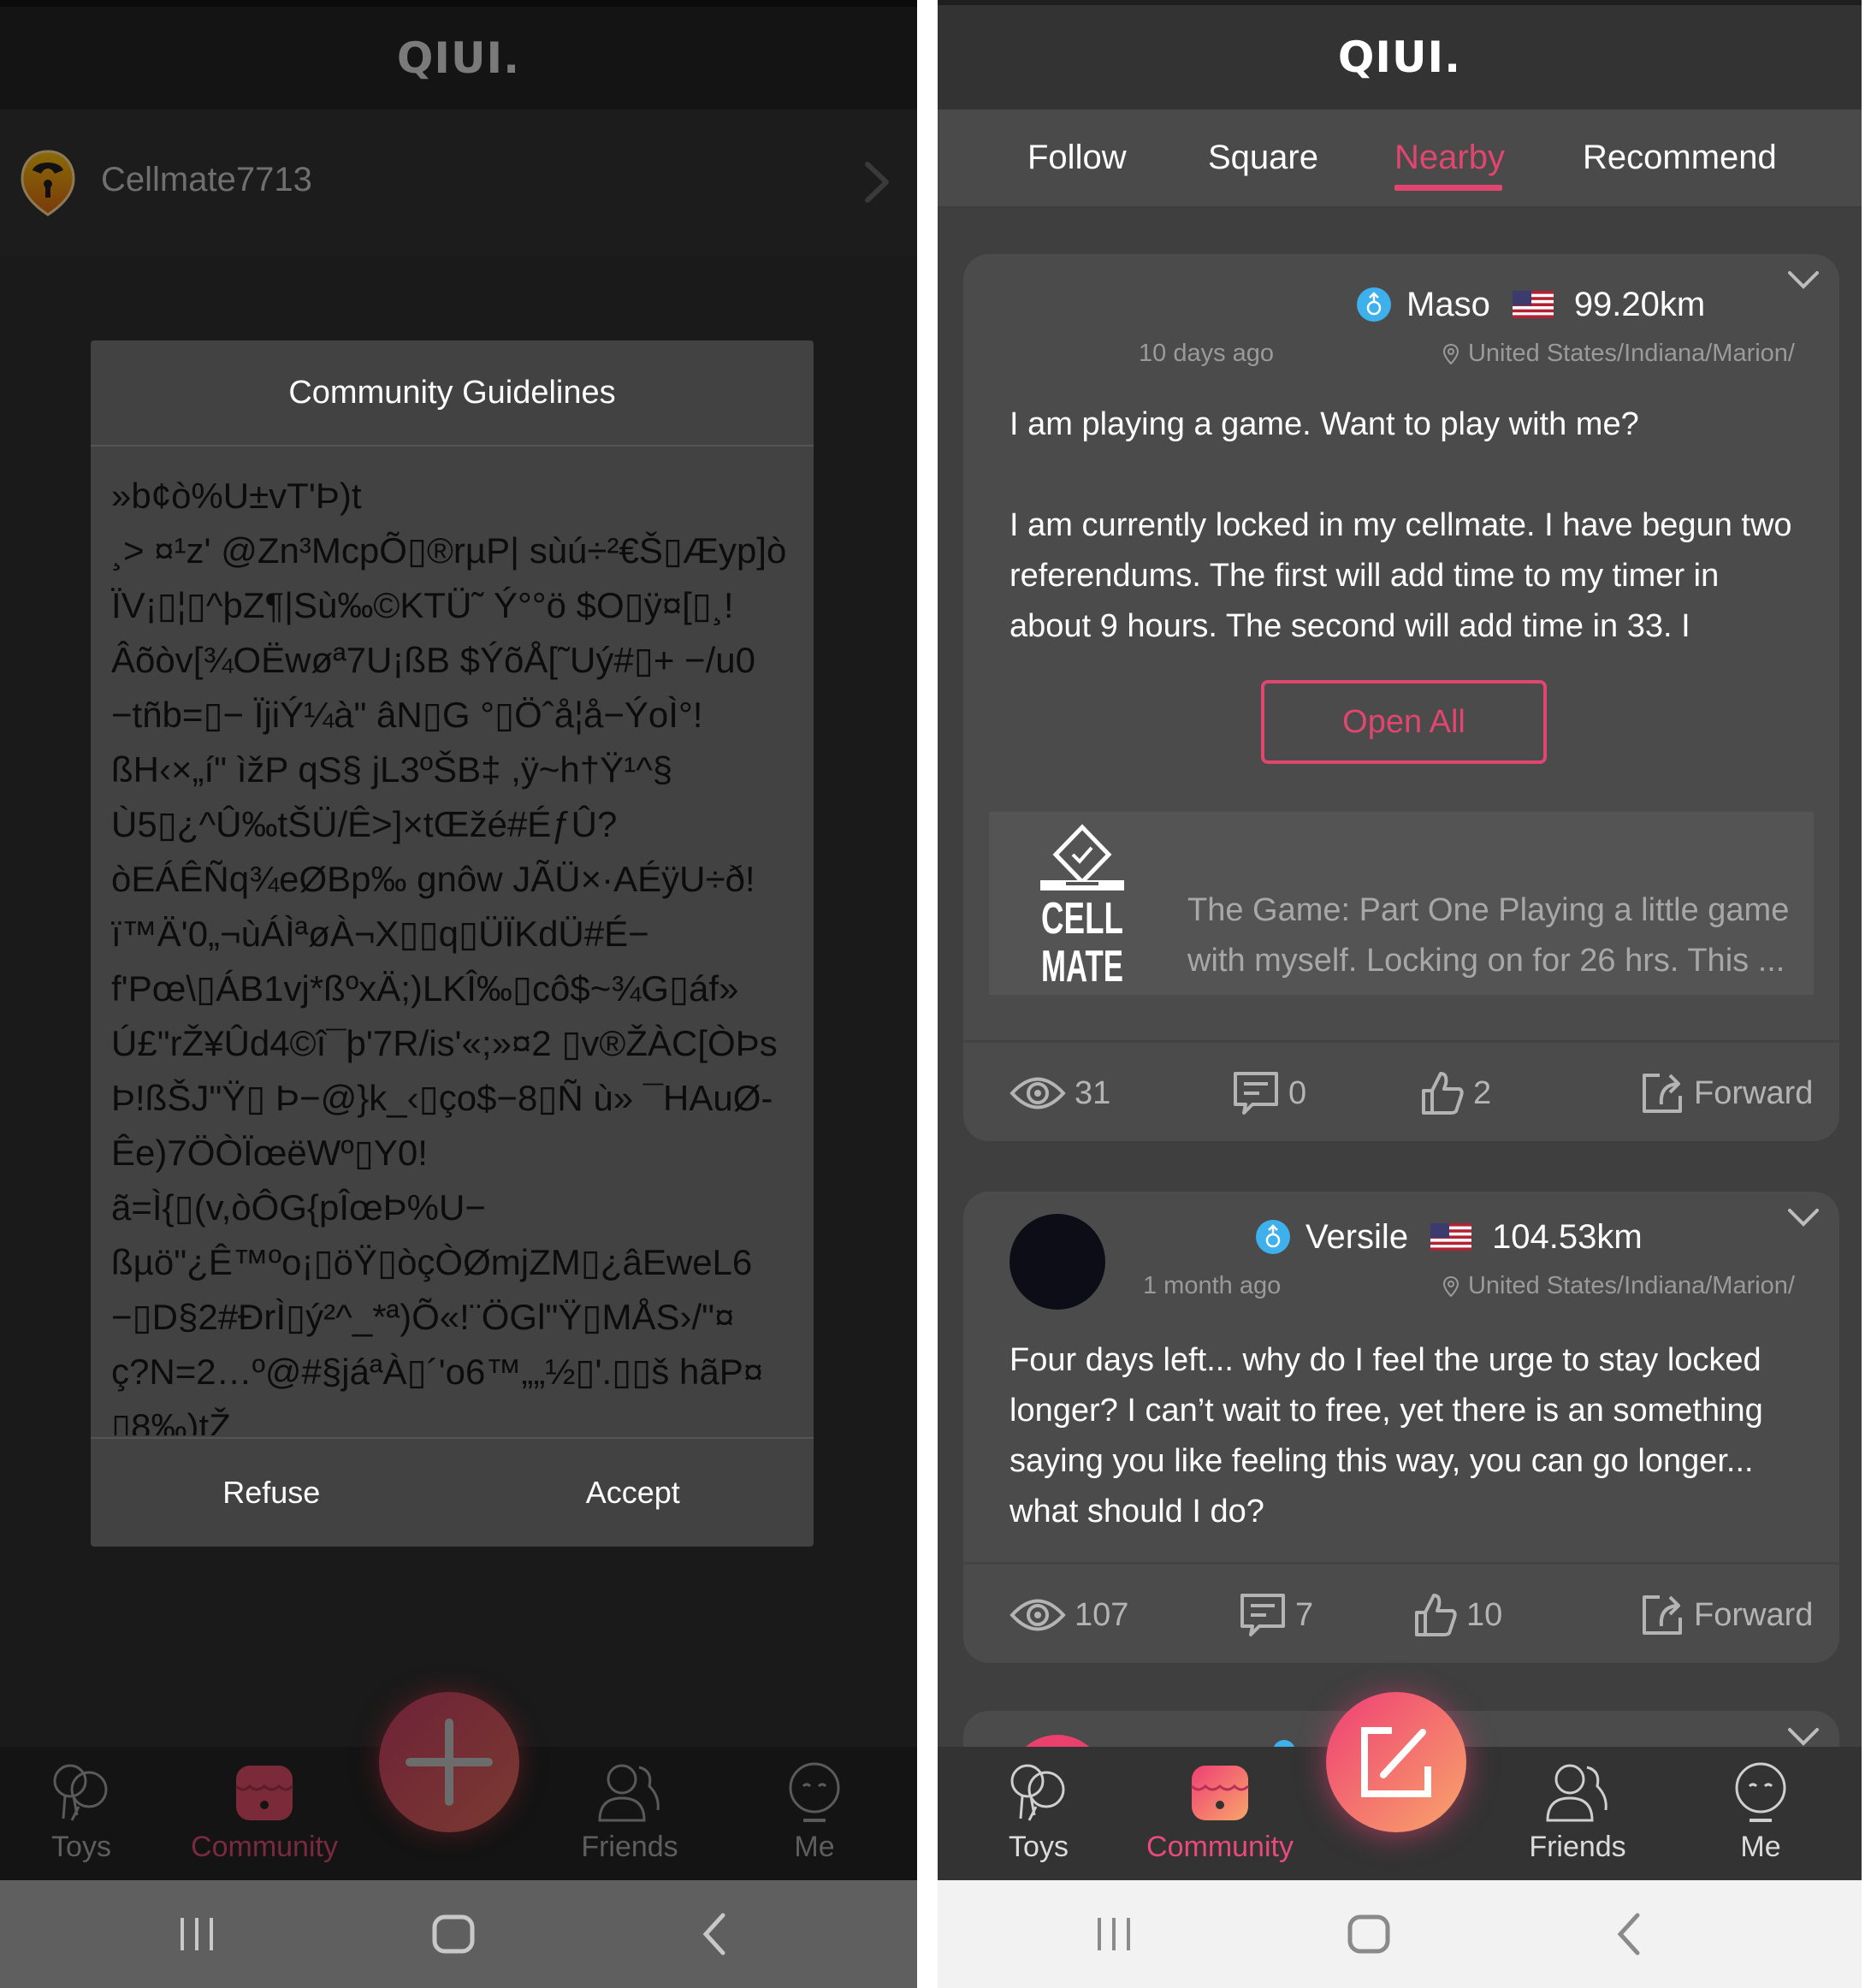  What do you see at coordinates (1357, 1237) in the screenshot?
I see `post-username: Versile` at bounding box center [1357, 1237].